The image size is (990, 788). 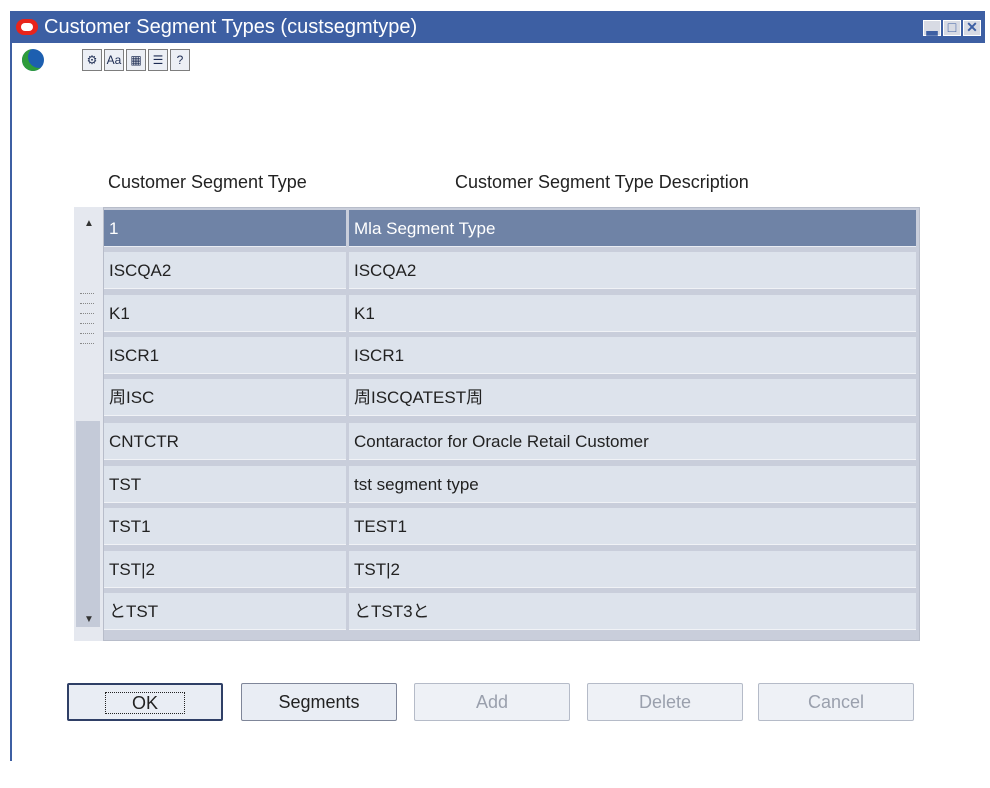 What do you see at coordinates (319, 702) in the screenshot?
I see `segments-button: Segments` at bounding box center [319, 702].